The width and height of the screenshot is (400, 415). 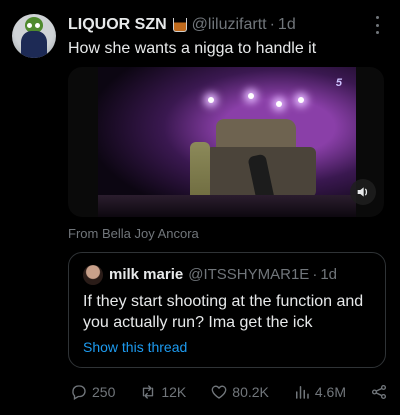 I want to click on repost-count: 12K, so click(x=174, y=392).